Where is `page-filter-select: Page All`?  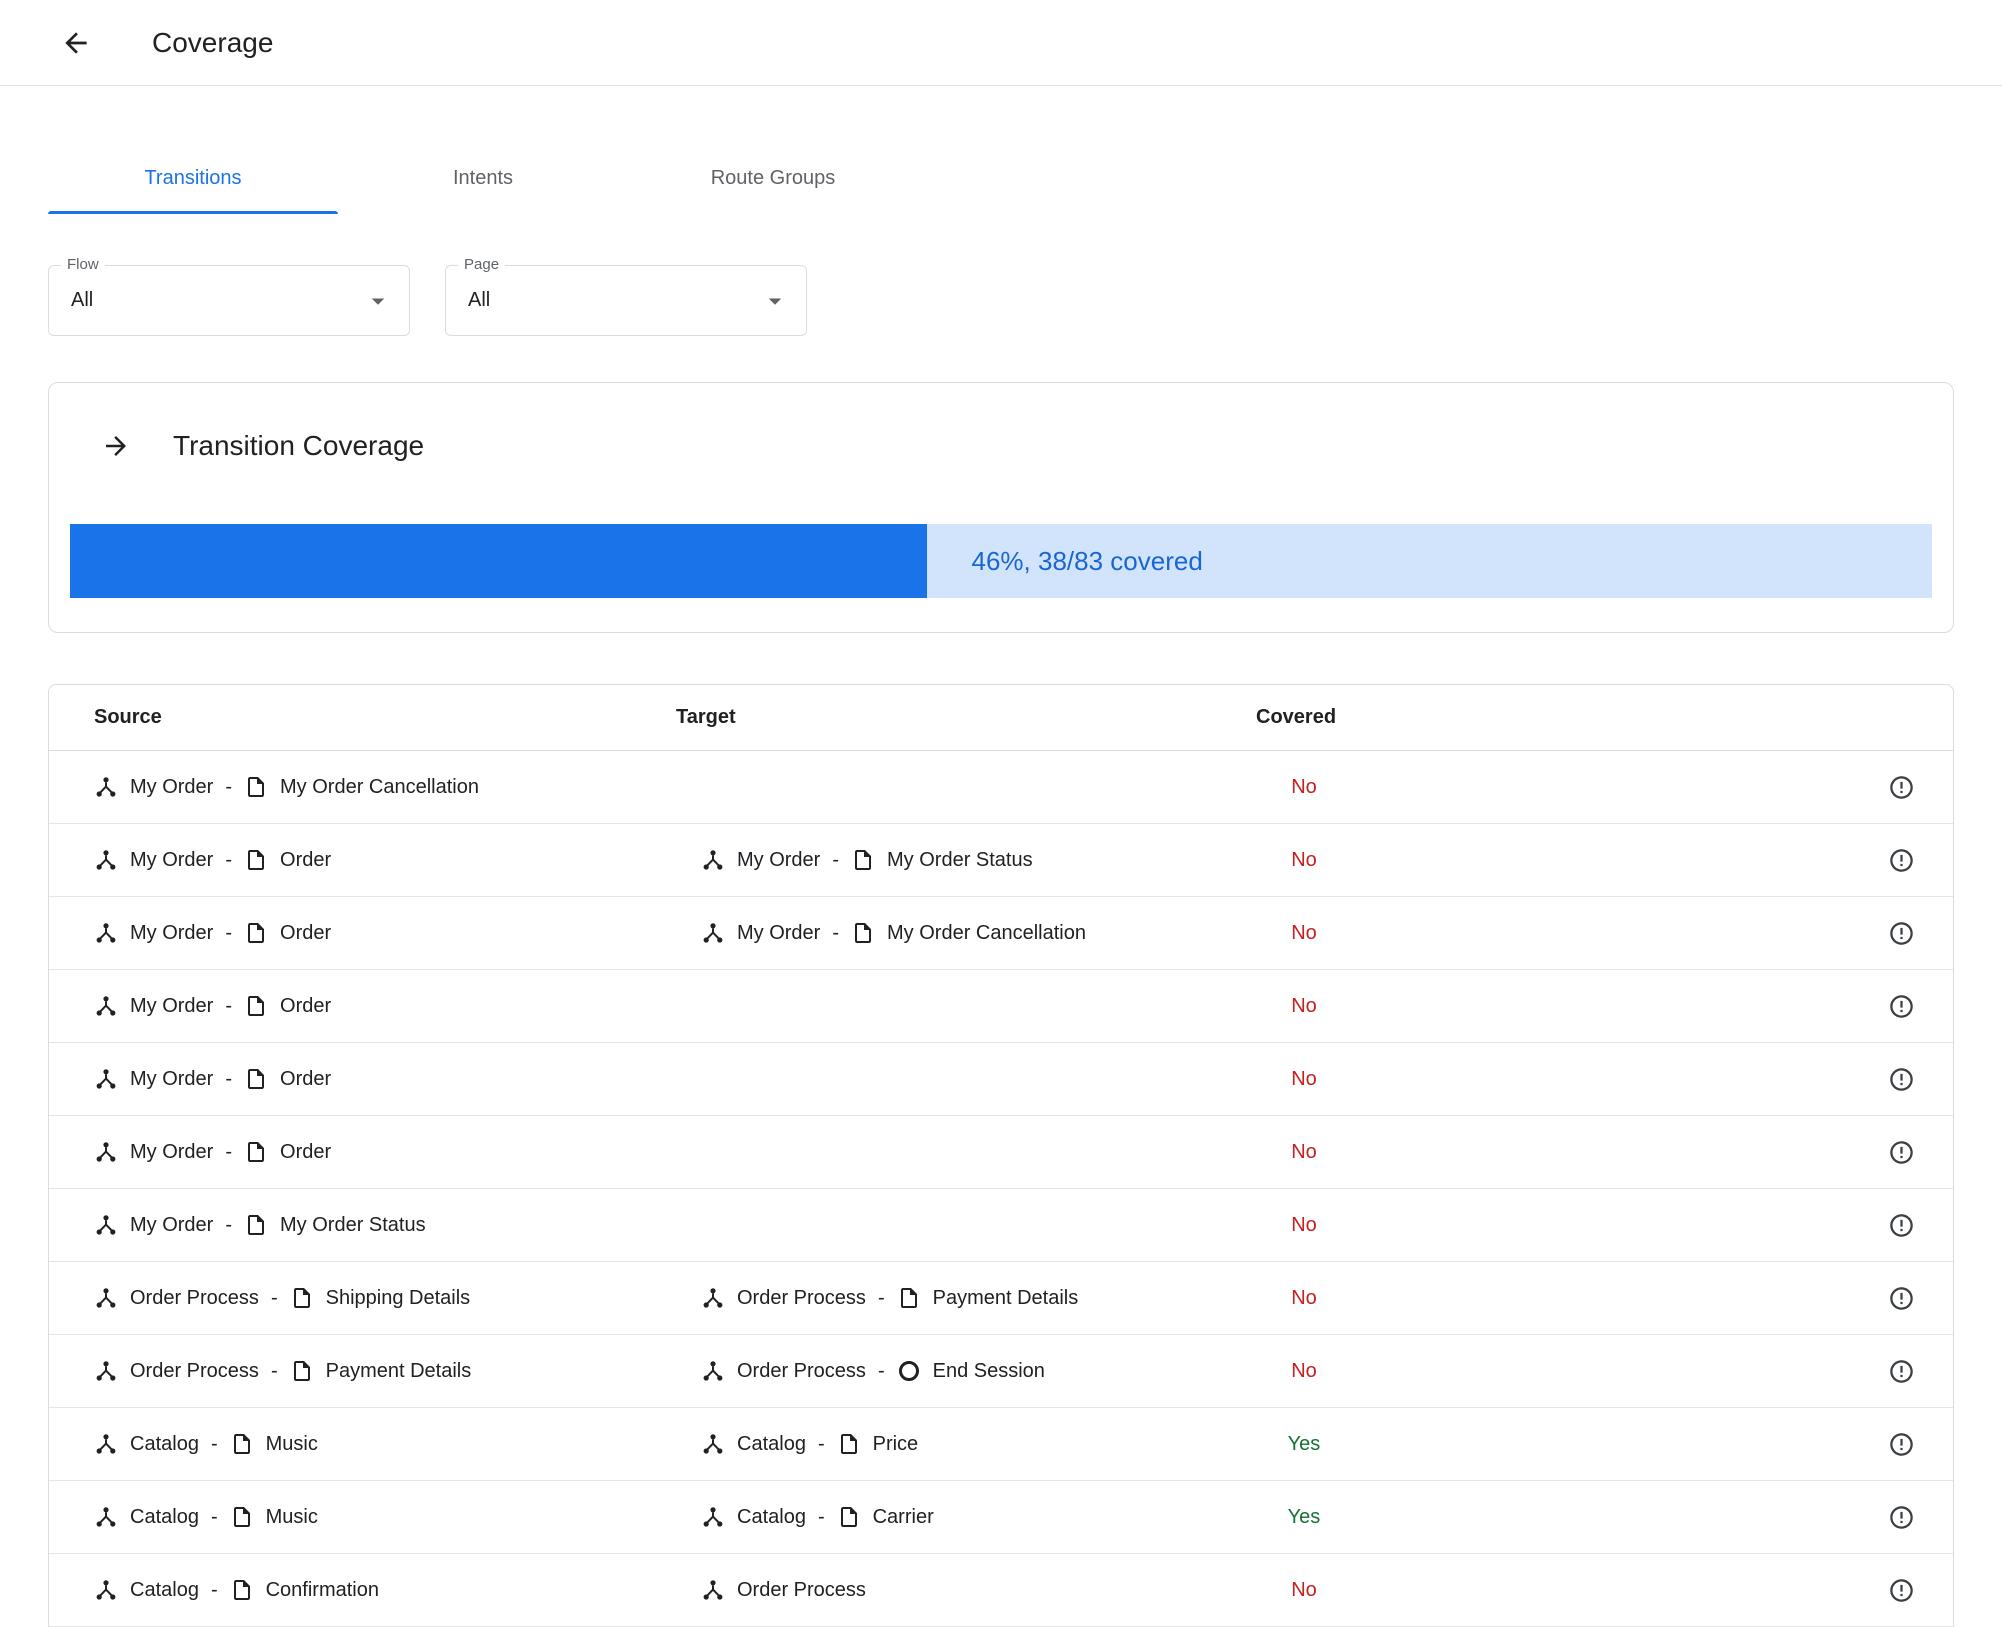 page-filter-select: Page All is located at coordinates (626, 295).